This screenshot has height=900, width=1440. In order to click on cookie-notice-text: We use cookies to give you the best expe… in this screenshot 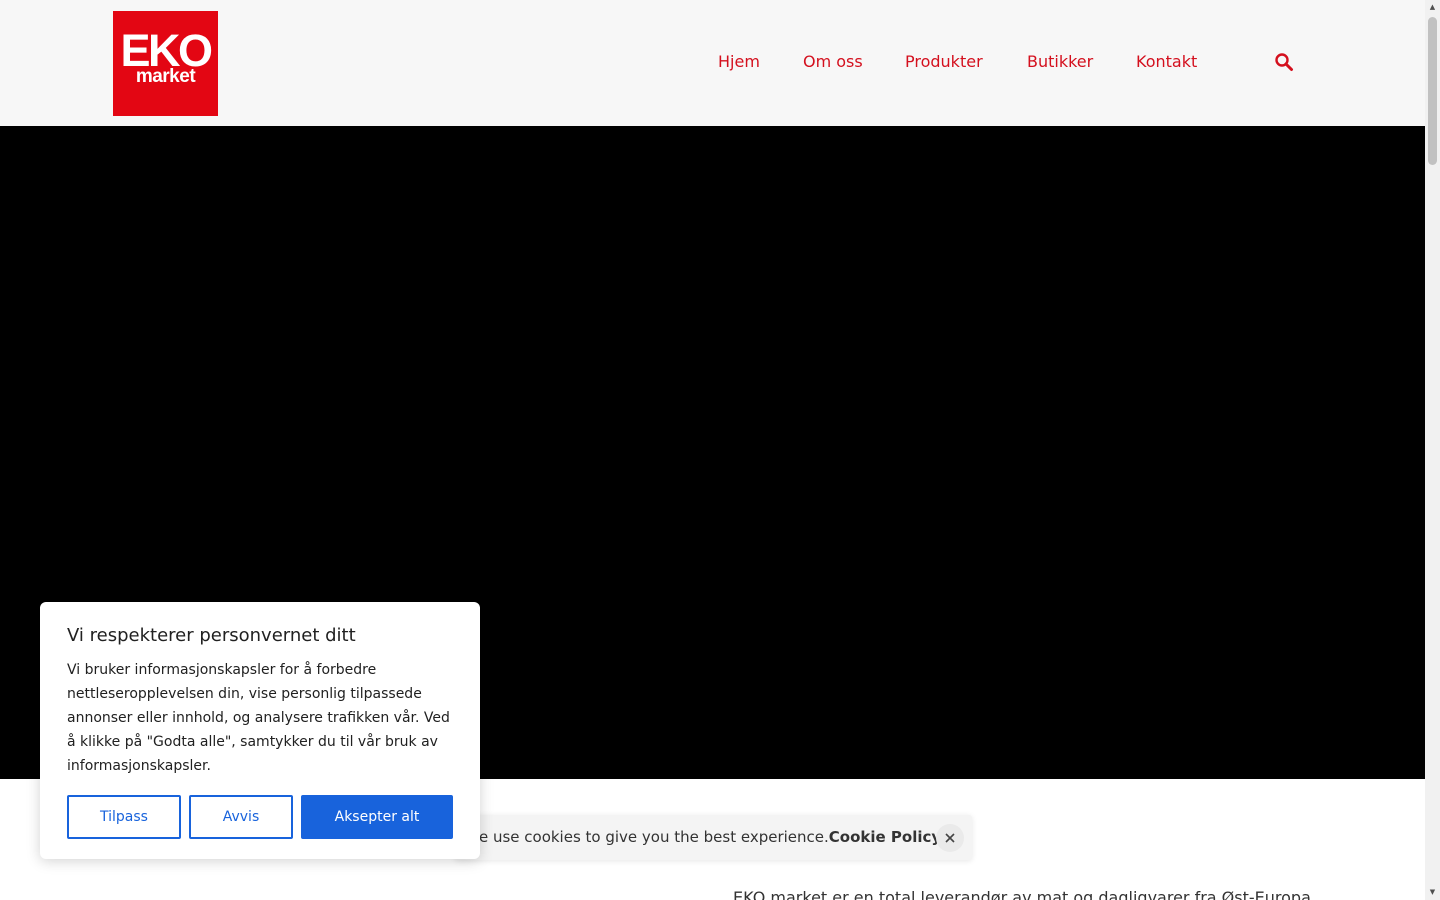, I will do `click(703, 837)`.